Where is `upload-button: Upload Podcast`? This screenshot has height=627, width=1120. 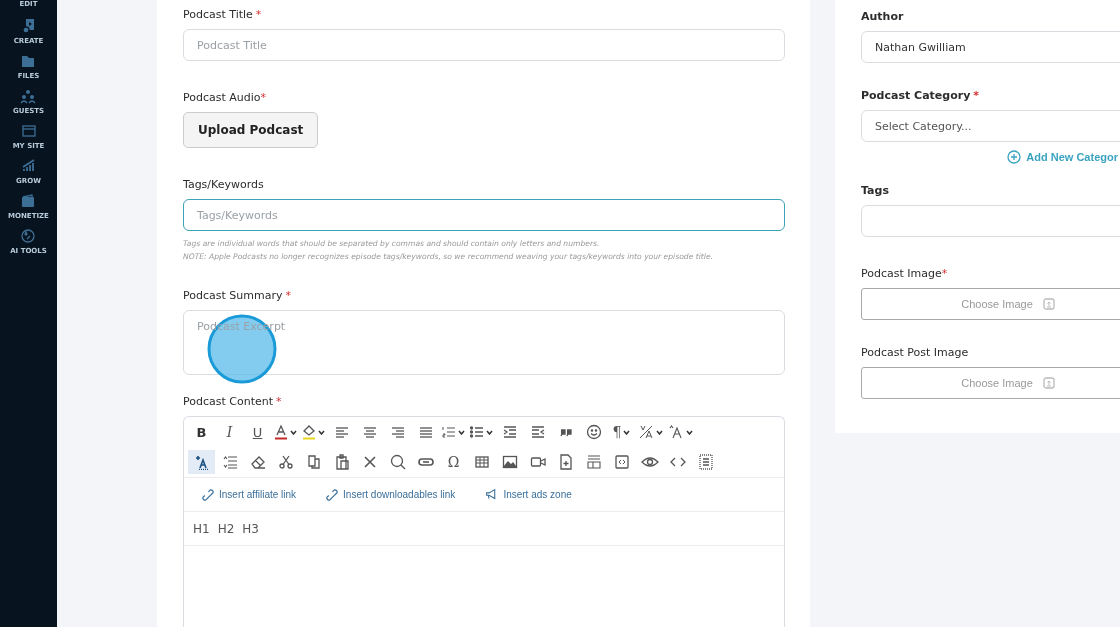
upload-button: Upload Podcast is located at coordinates (251, 130).